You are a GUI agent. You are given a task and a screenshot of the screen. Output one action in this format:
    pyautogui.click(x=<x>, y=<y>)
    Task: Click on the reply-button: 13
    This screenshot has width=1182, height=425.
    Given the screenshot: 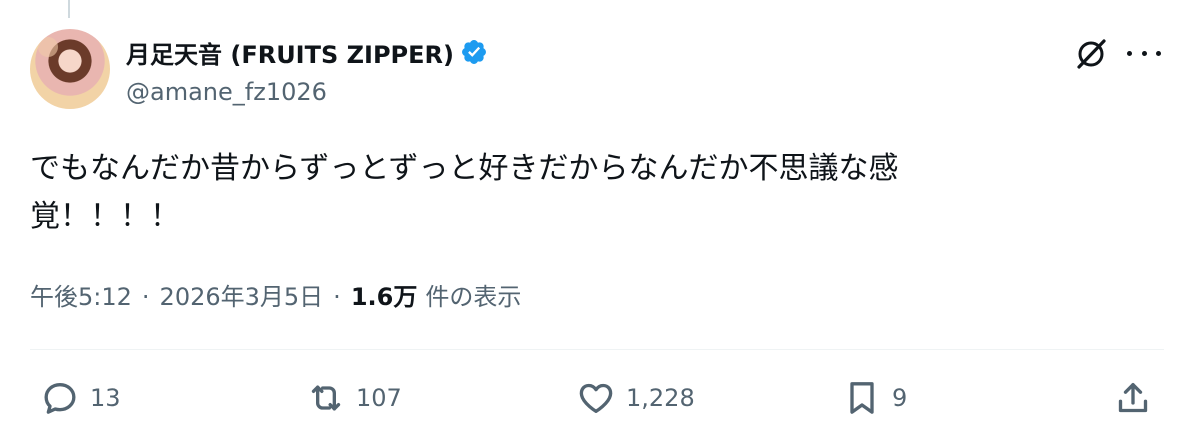 What is the action you would take?
    pyautogui.click(x=80, y=398)
    